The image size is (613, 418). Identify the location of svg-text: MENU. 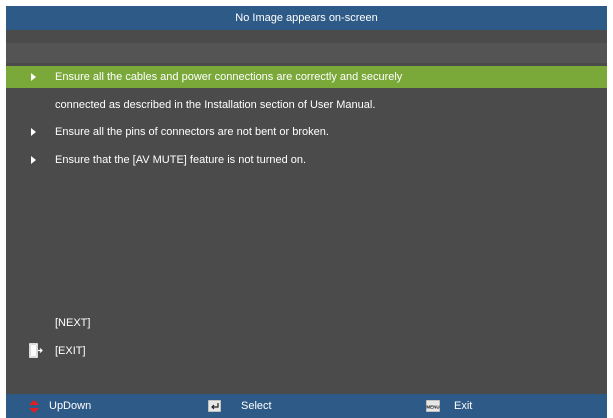
(432, 406).